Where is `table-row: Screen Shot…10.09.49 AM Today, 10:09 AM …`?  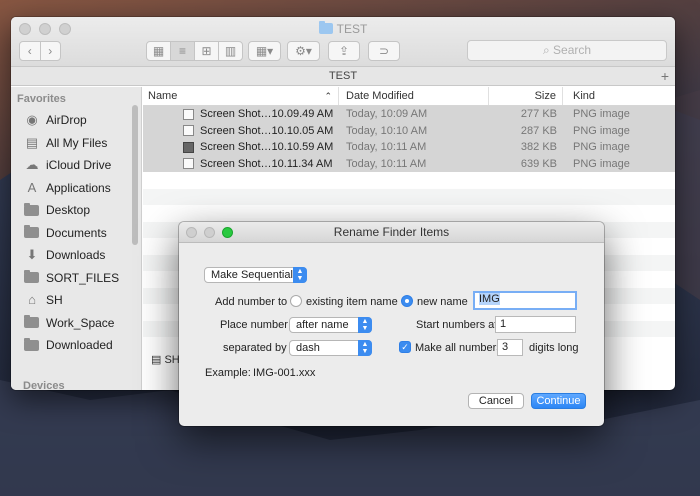
table-row: Screen Shot…10.09.49 AM Today, 10:09 AM … is located at coordinates (409, 114).